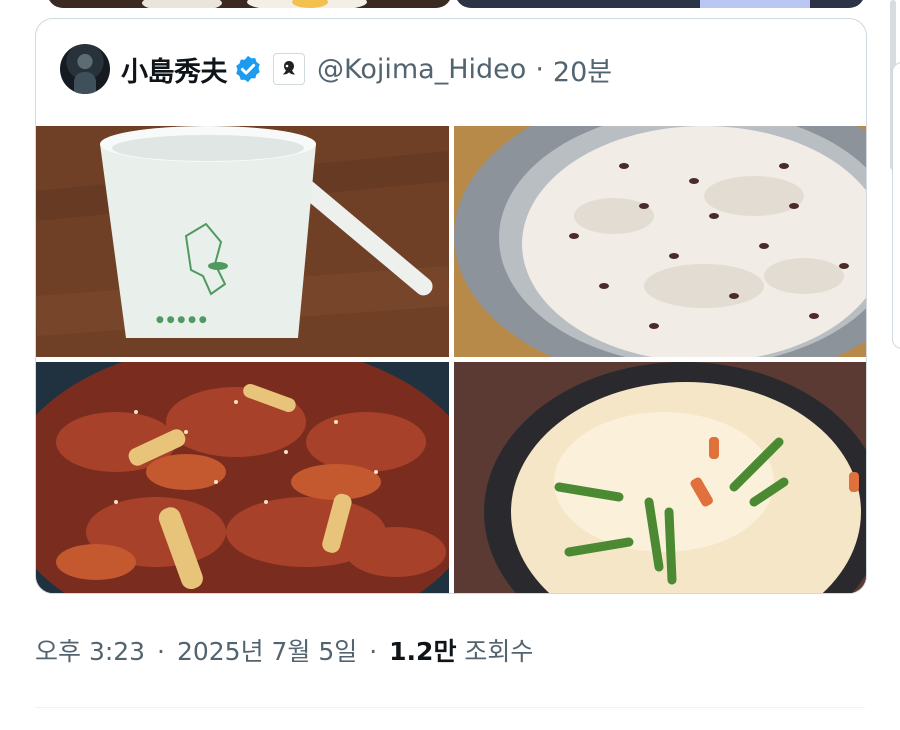 This screenshot has width=900, height=730. Describe the element at coordinates (249, 4) in the screenshot. I see `previous-photo-left` at that location.